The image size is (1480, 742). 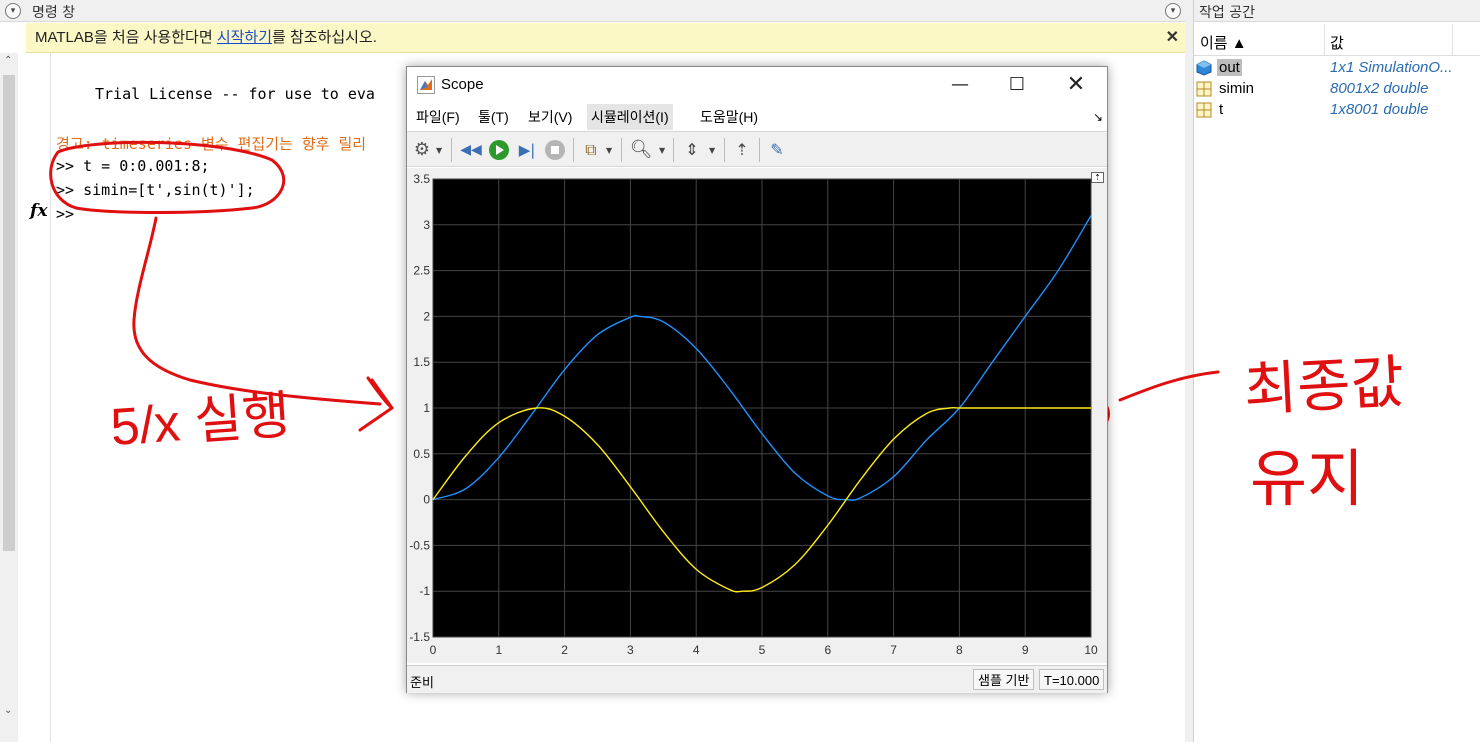 I want to click on x-tick-label: 9, so click(x=1025, y=650).